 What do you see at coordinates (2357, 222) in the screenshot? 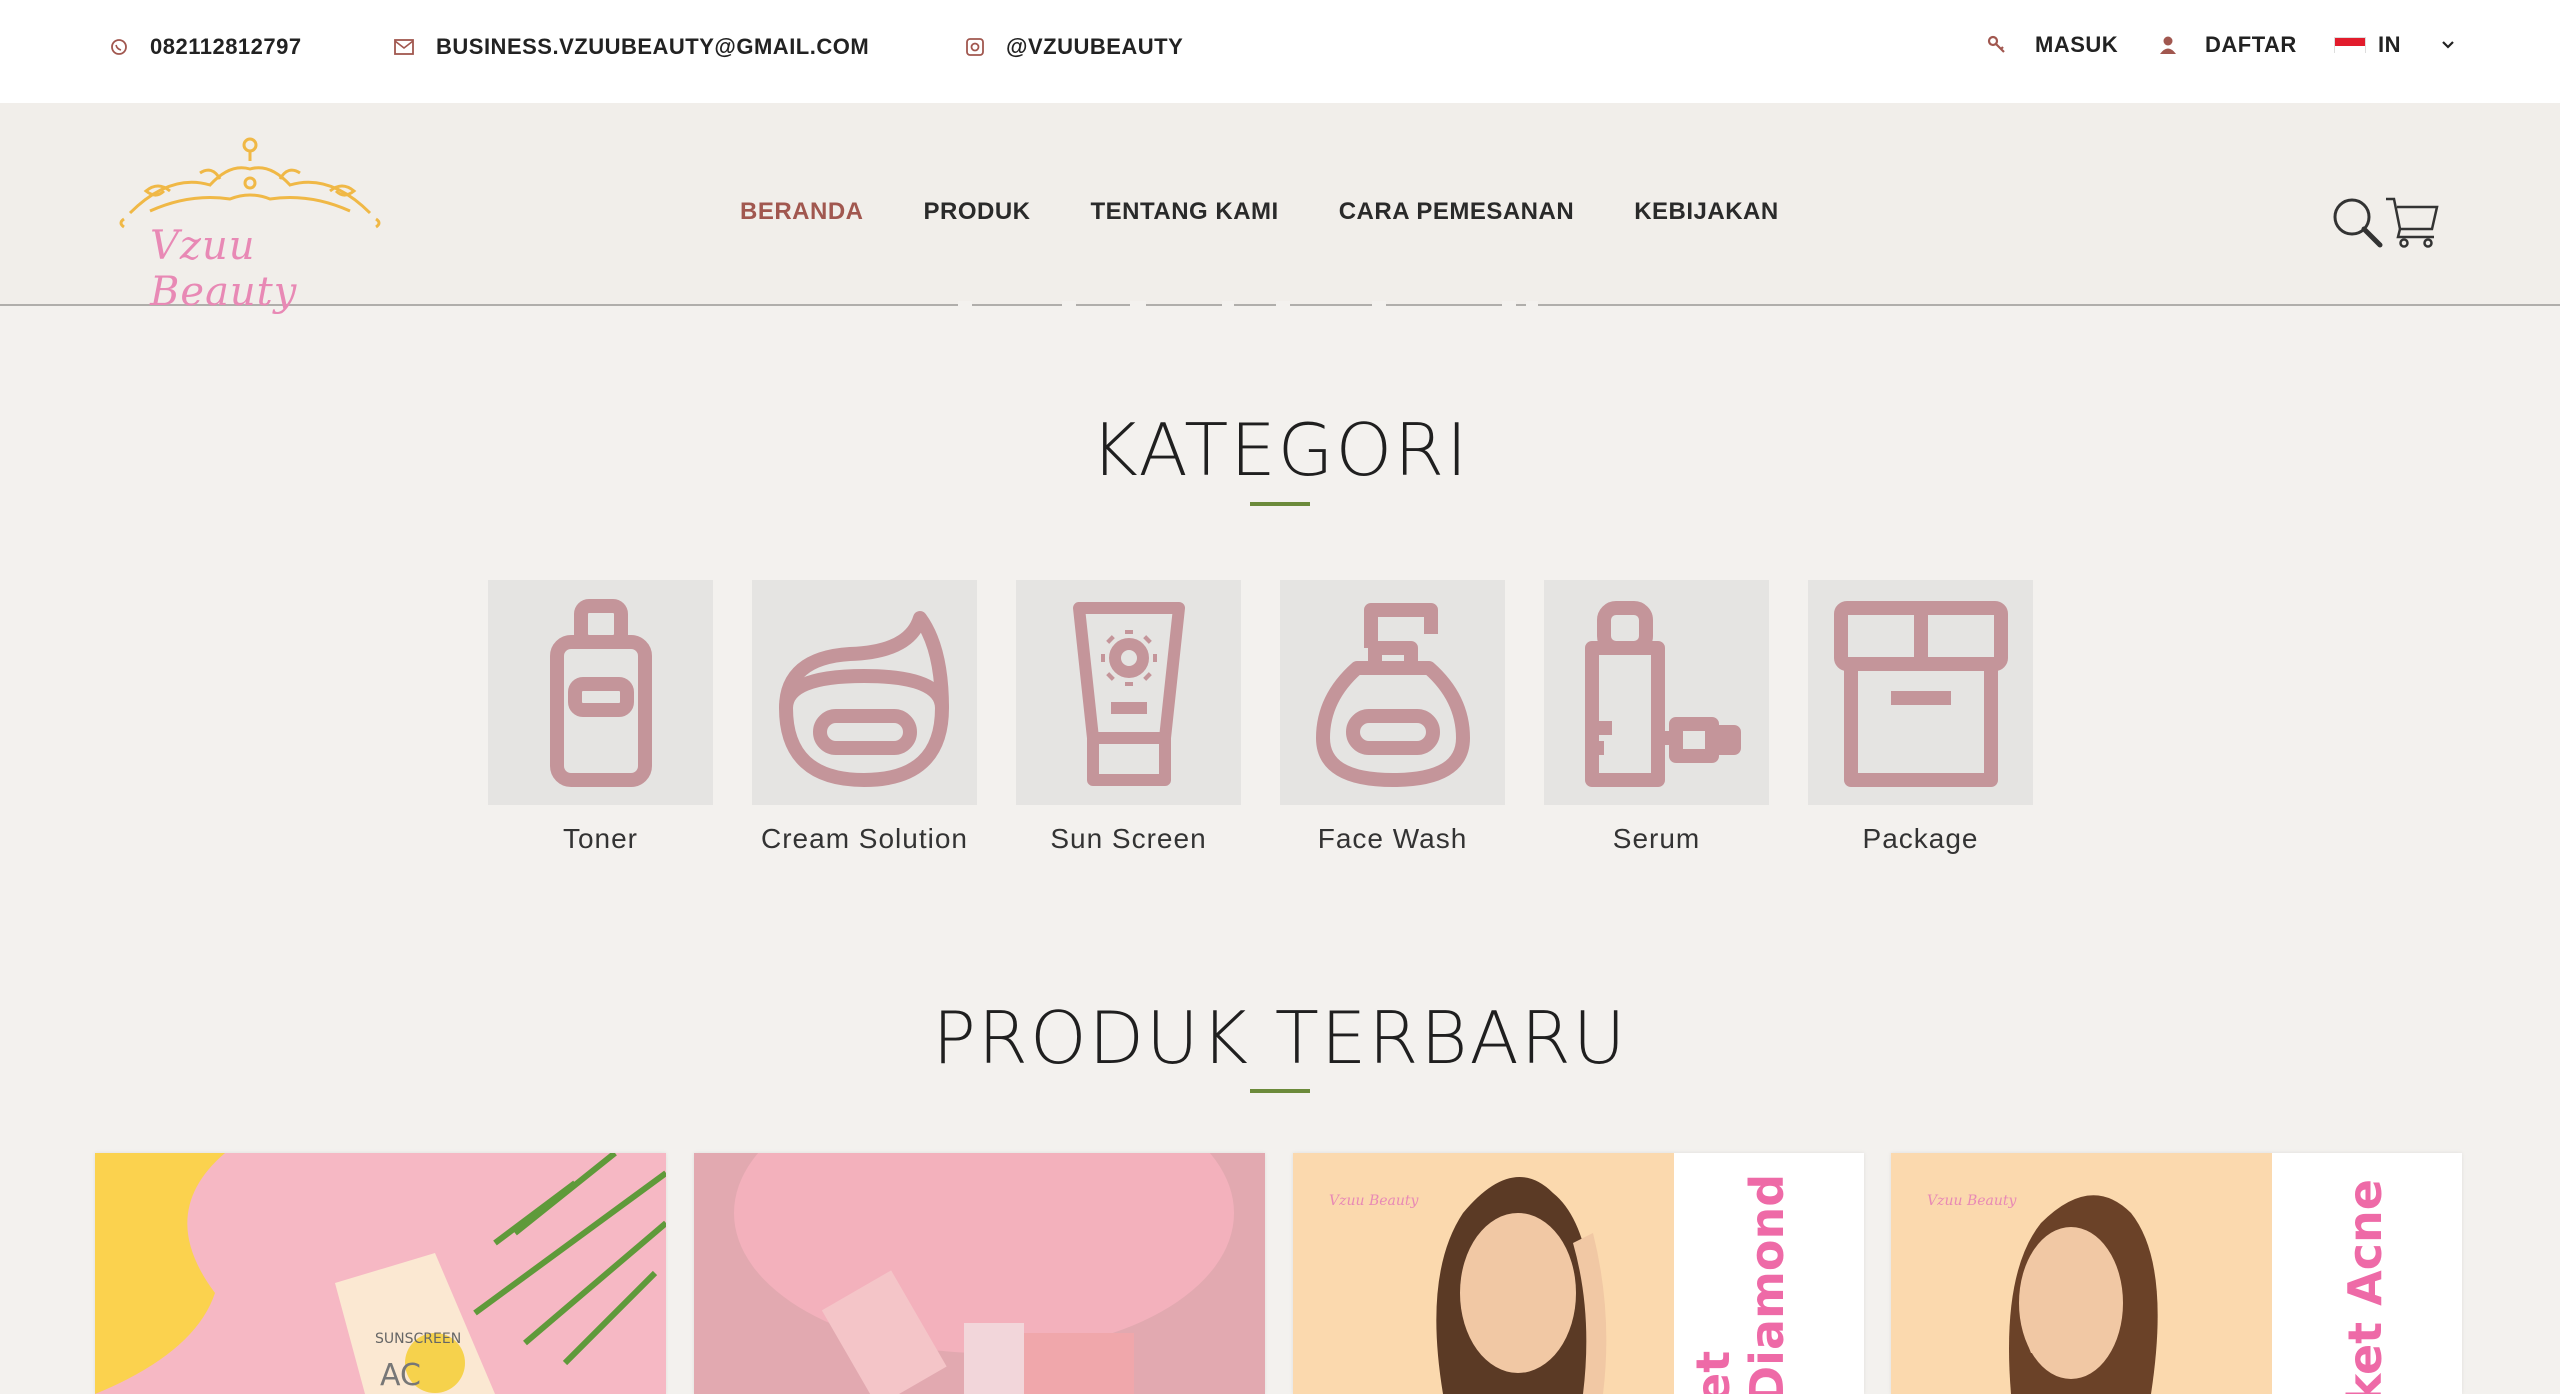
I see `search-icon` at bounding box center [2357, 222].